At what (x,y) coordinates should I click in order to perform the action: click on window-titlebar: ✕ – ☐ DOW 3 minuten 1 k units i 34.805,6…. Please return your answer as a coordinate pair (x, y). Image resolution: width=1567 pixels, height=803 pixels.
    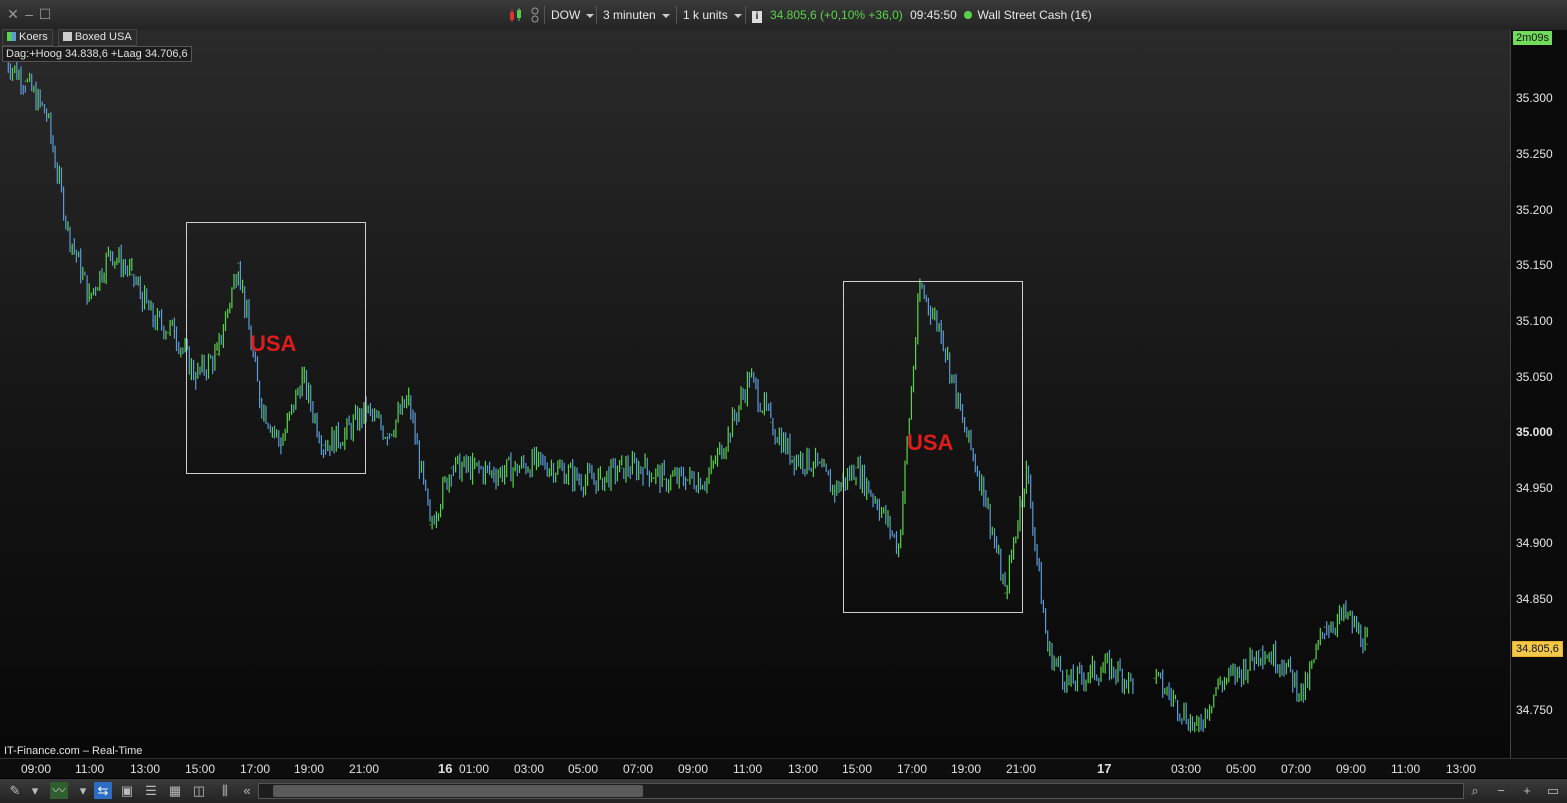
    Looking at the image, I should click on (783, 15).